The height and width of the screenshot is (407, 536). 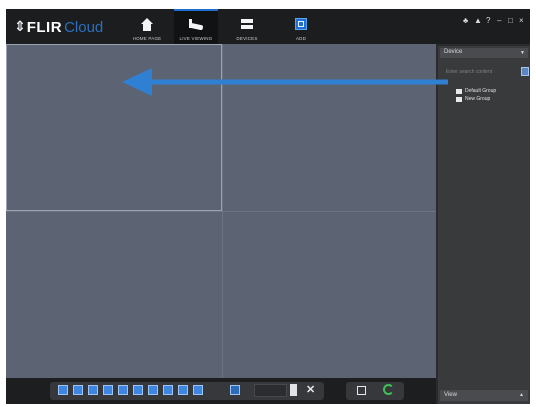 What do you see at coordinates (123, 390) in the screenshot?
I see `layout-9-button` at bounding box center [123, 390].